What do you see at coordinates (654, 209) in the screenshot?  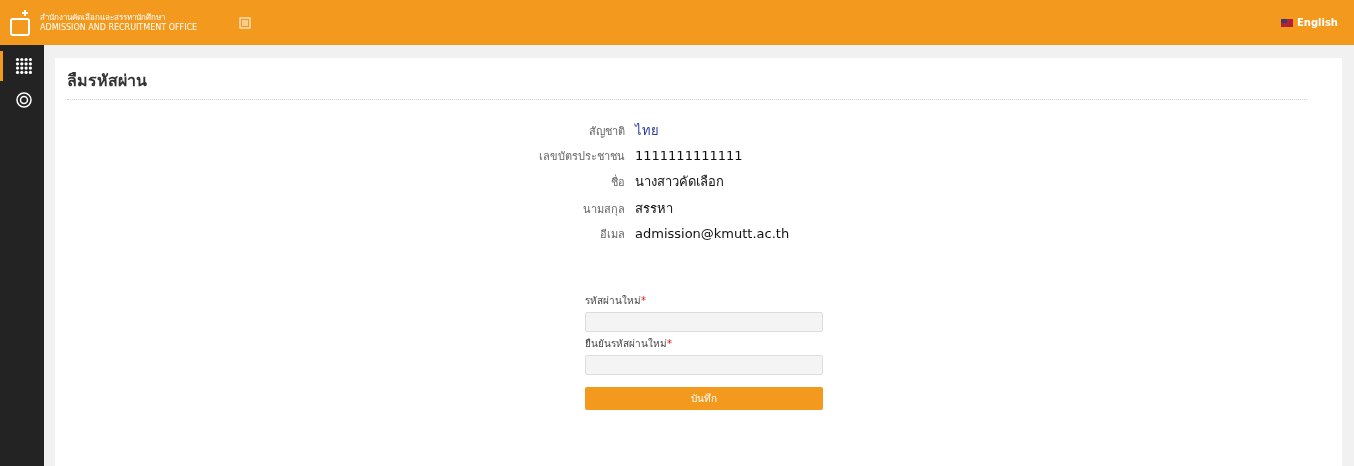 I see `info-value: สรรหา` at bounding box center [654, 209].